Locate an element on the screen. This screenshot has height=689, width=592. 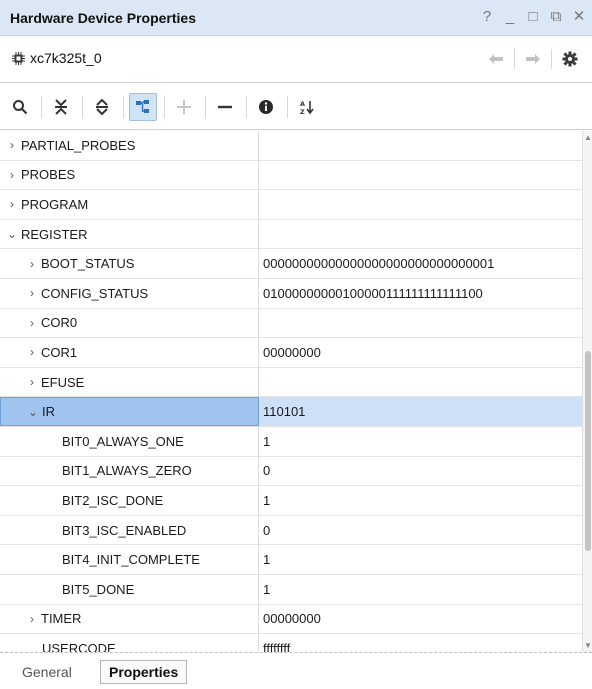
property-row: › COR1 00000000 is located at coordinates (291, 353).